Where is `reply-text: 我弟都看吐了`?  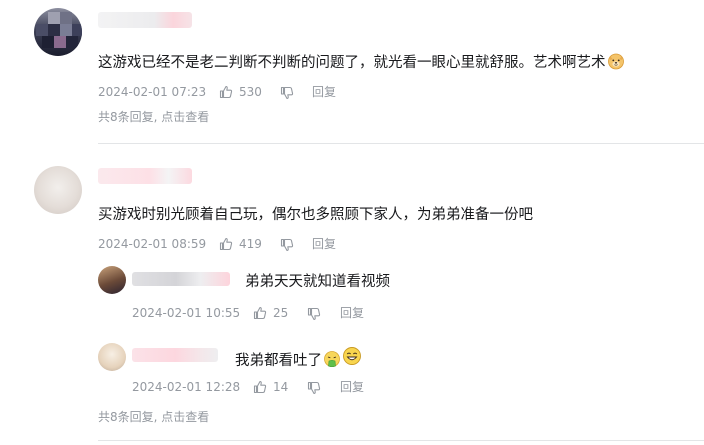
reply-text: 我弟都看吐了 is located at coordinates (298, 360).